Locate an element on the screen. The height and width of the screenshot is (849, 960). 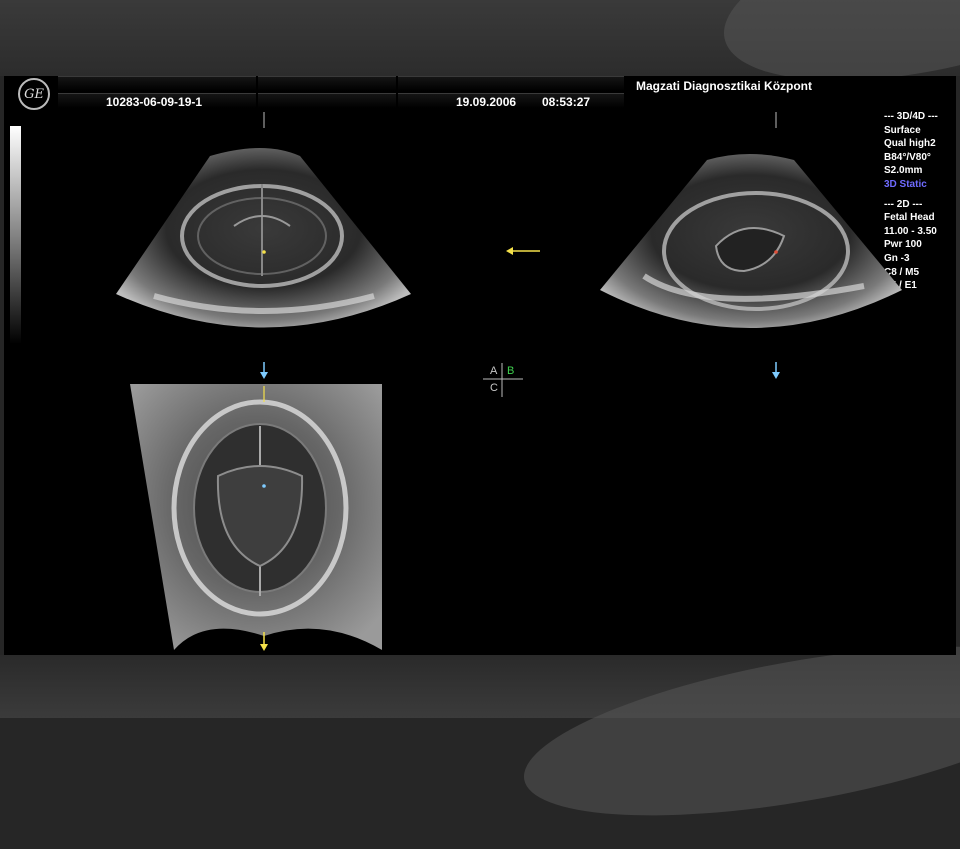
plane-b-selector: B is located at coordinates (510, 371).